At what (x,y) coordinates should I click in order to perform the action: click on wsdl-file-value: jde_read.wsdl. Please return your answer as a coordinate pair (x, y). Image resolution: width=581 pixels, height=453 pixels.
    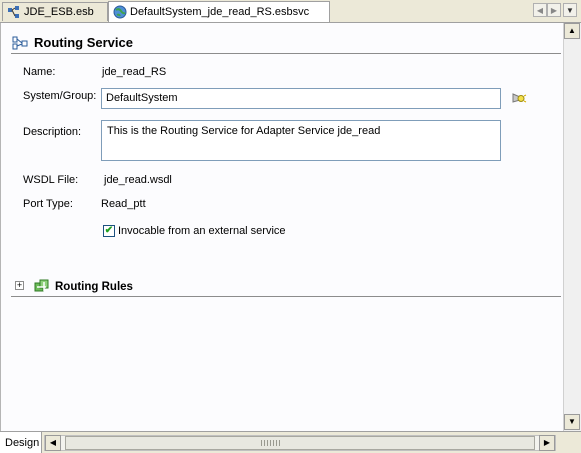
    Looking at the image, I should click on (138, 180).